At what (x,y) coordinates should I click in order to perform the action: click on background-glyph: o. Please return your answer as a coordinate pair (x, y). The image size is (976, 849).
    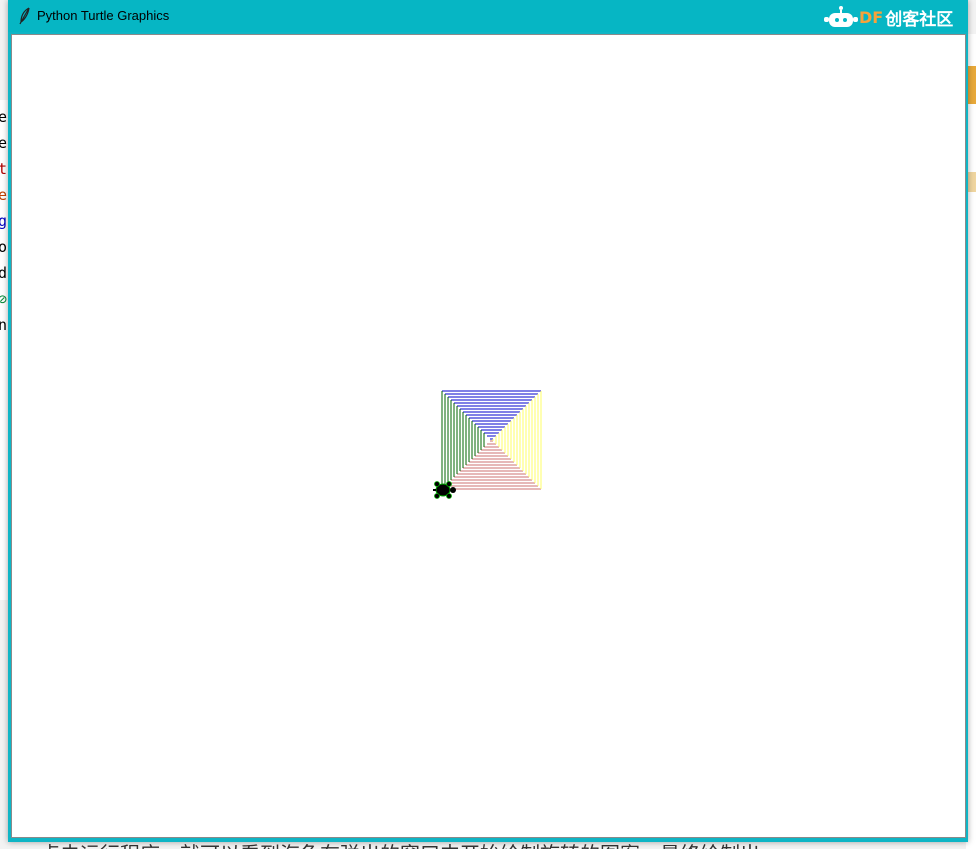
    Looking at the image, I should click on (4, 247).